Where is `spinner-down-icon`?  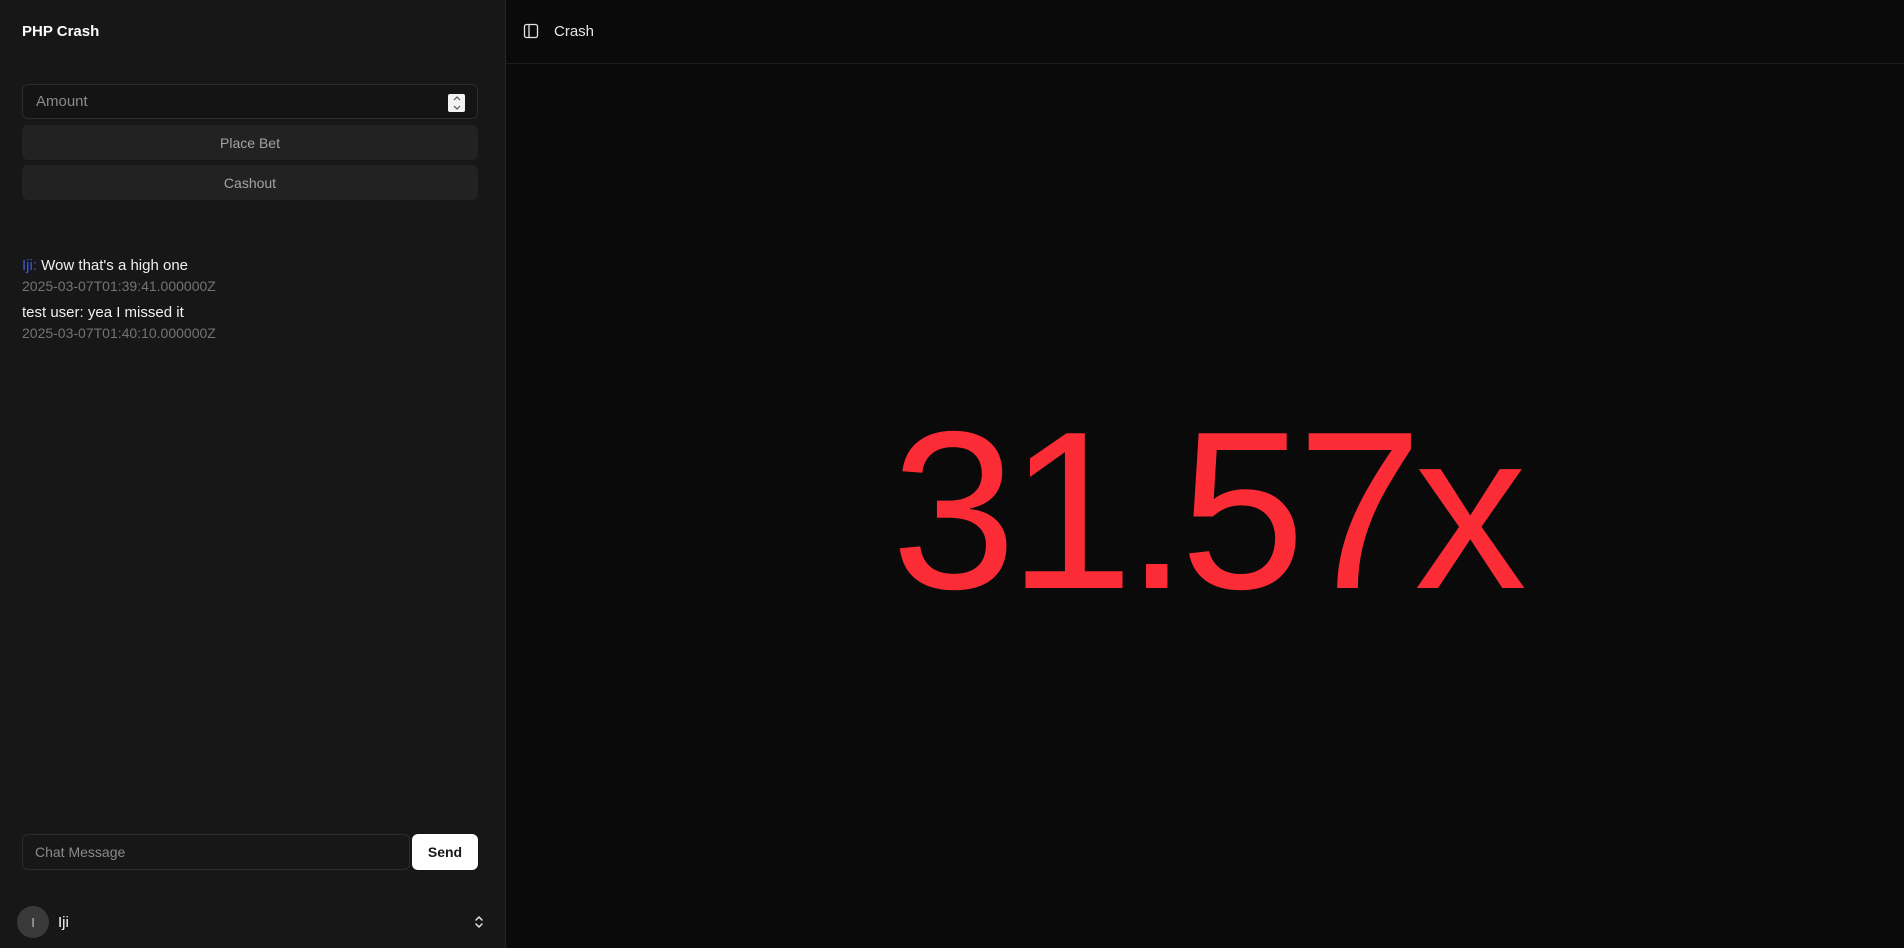 spinner-down-icon is located at coordinates (456, 107).